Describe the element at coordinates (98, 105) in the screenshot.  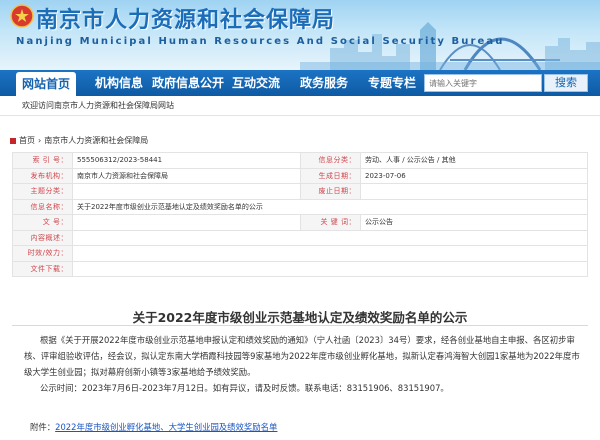
I see `welcome-text: 欢迎访问南京市人力资源和社会保障局网站` at that location.